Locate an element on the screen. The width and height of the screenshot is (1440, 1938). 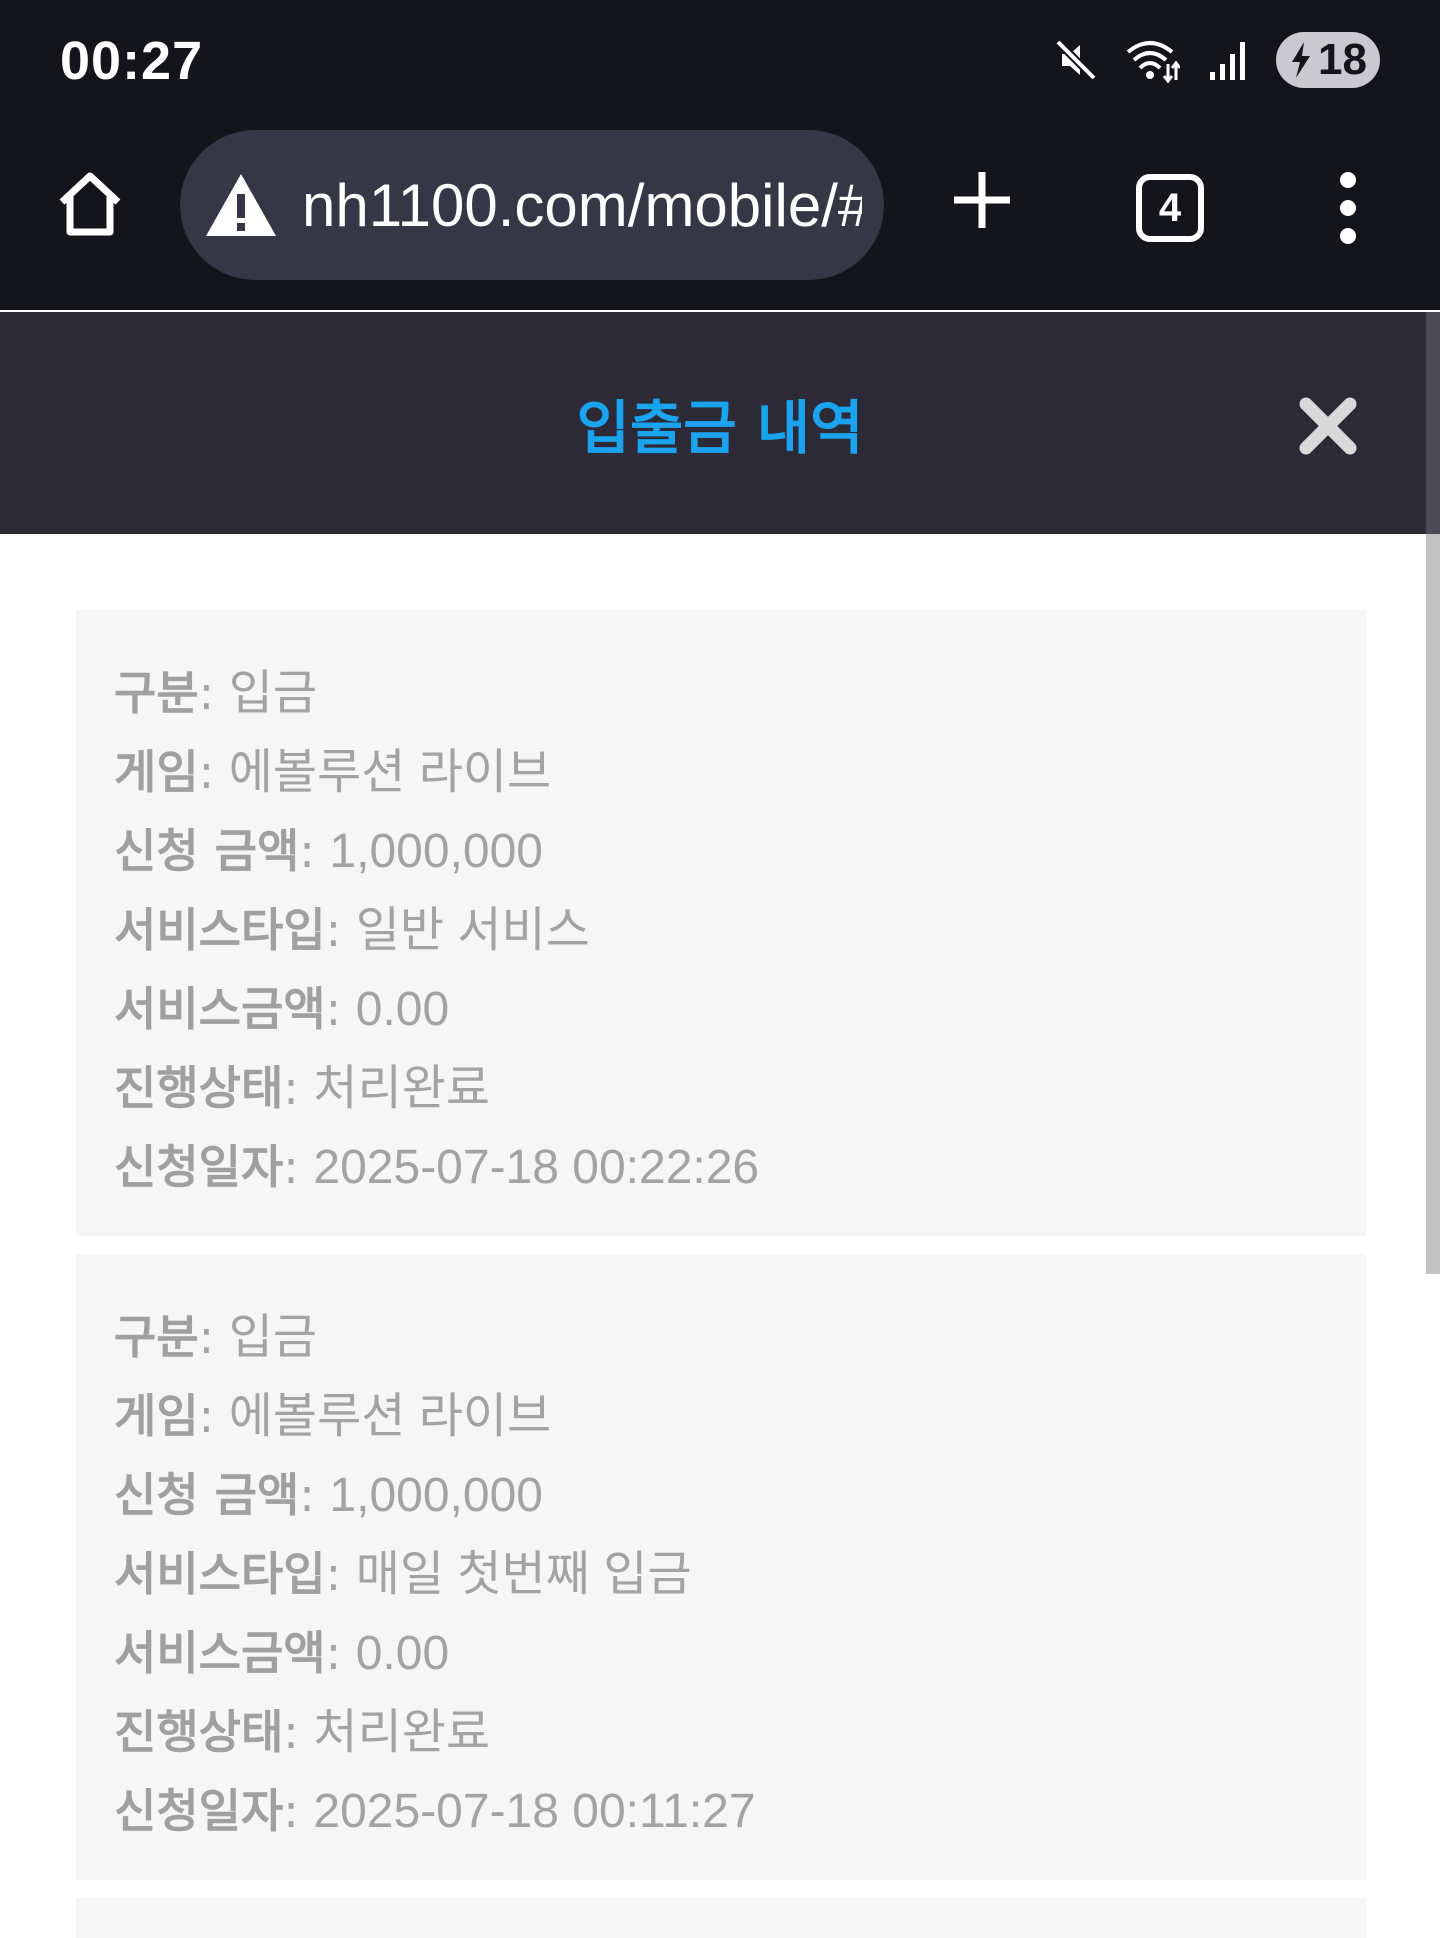
signal-icon is located at coordinates (1228, 60).